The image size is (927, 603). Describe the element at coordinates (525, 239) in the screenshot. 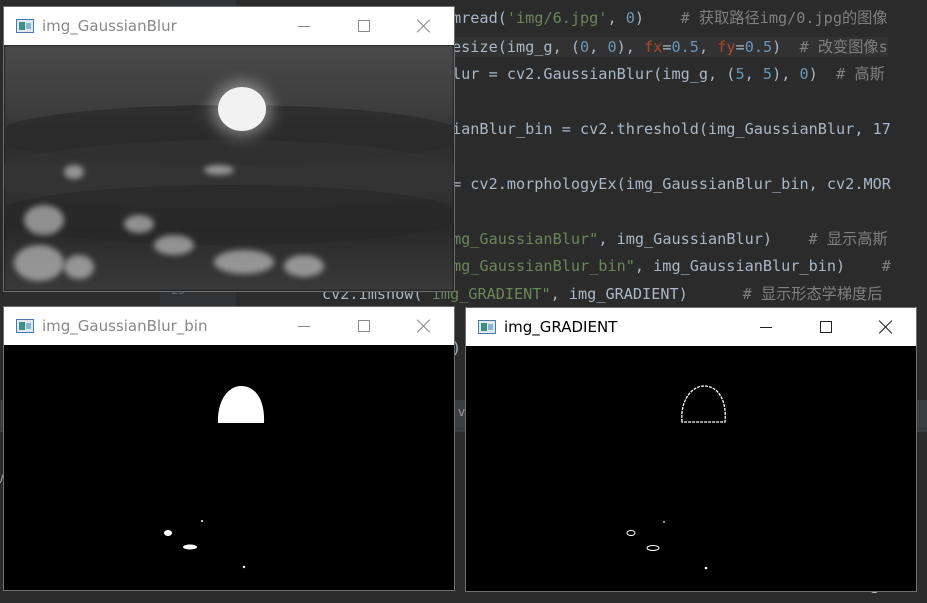

I see `code-token: mg_GaussianBlur"` at that location.